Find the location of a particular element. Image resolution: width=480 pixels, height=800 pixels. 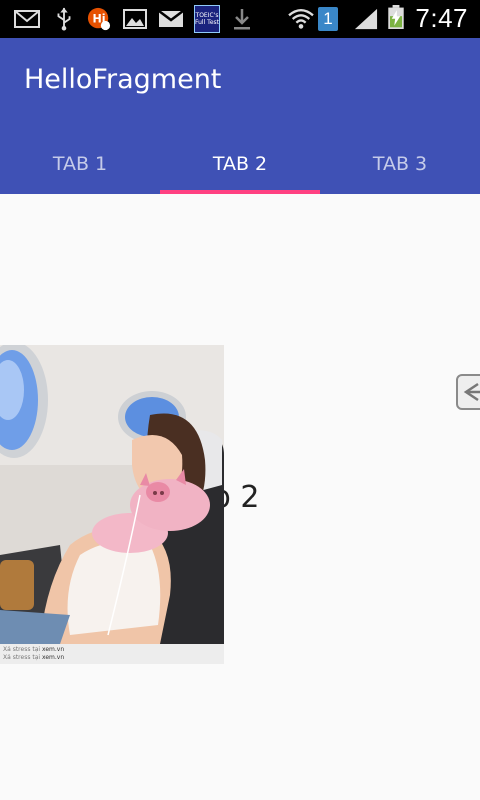

app-notification-icon: Hi is located at coordinates (99, 19).